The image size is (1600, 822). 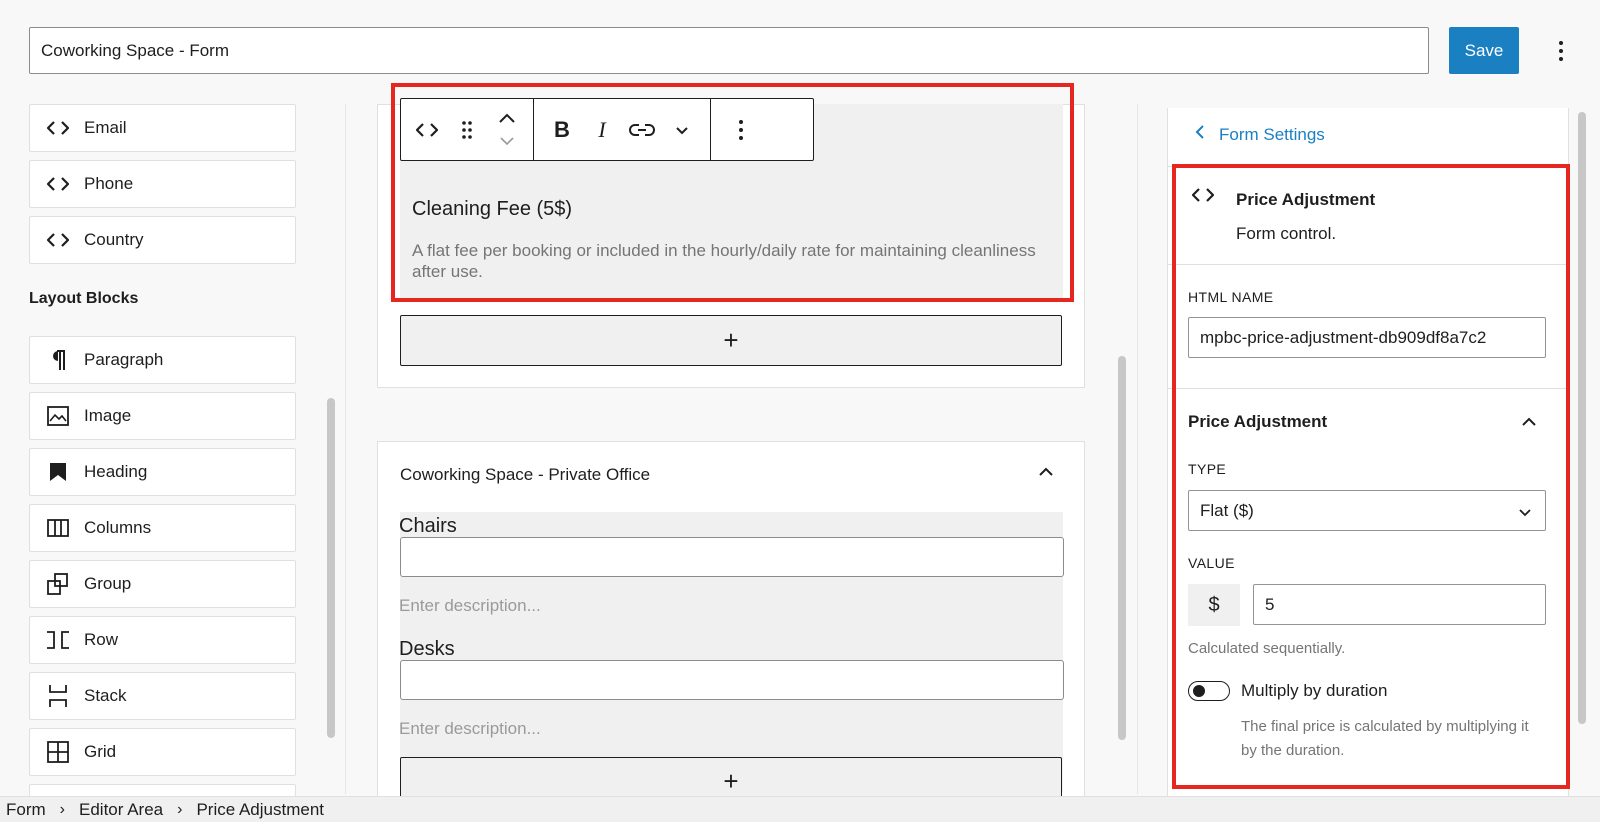 What do you see at coordinates (741, 129) in the screenshot?
I see `block-options-kebab-icon` at bounding box center [741, 129].